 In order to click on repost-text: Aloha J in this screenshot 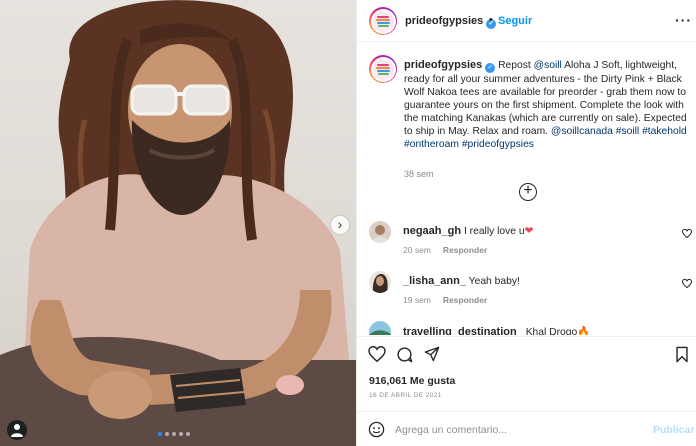, I will do `click(581, 65)`.